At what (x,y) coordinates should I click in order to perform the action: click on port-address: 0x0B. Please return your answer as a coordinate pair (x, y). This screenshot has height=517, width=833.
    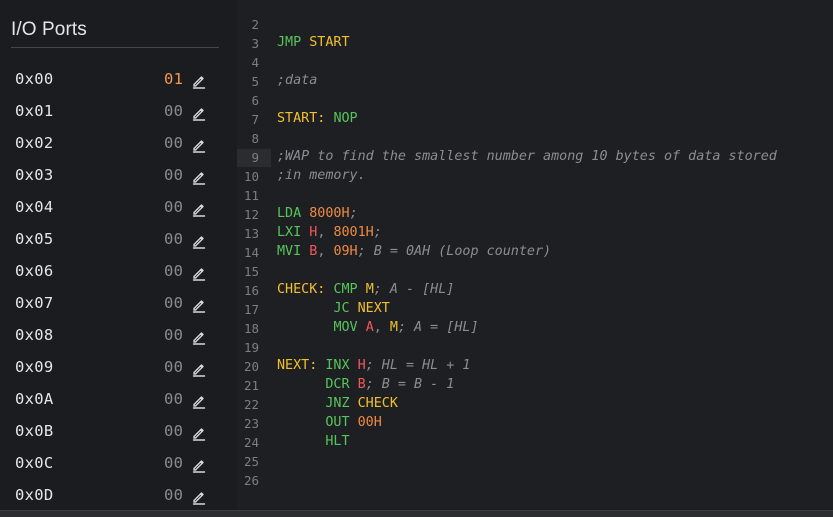
    Looking at the image, I should click on (34, 431).